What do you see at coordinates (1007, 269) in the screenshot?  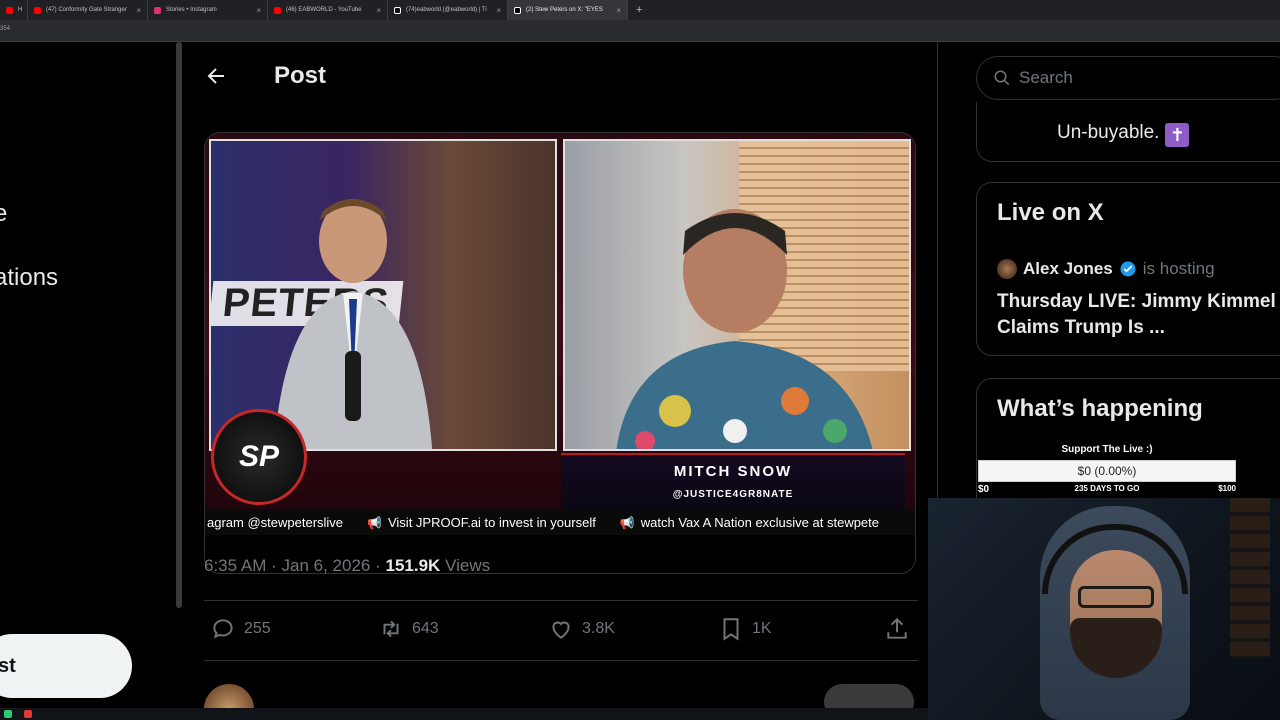 I see `avatar` at bounding box center [1007, 269].